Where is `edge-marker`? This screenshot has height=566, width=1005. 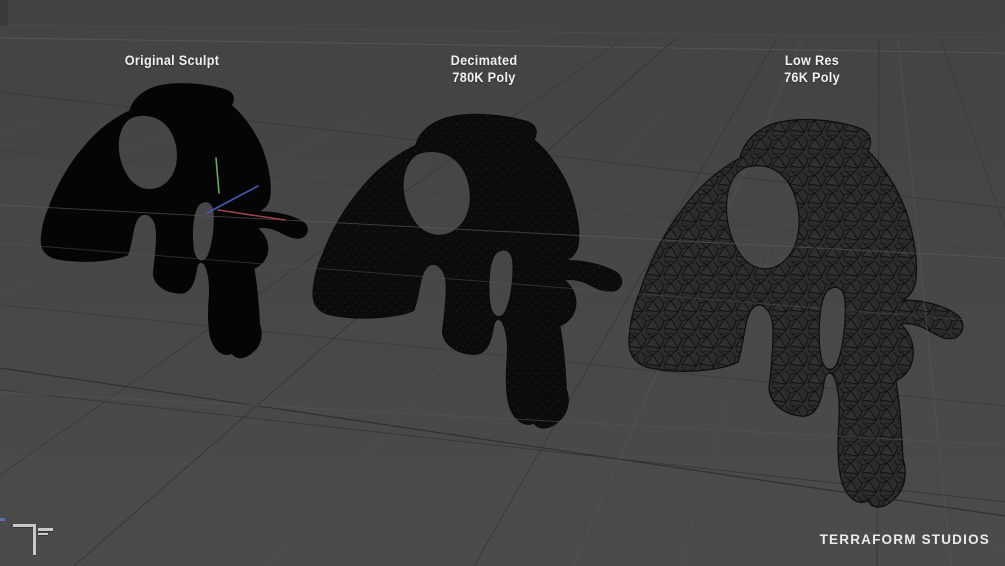
edge-marker is located at coordinates (2, 519).